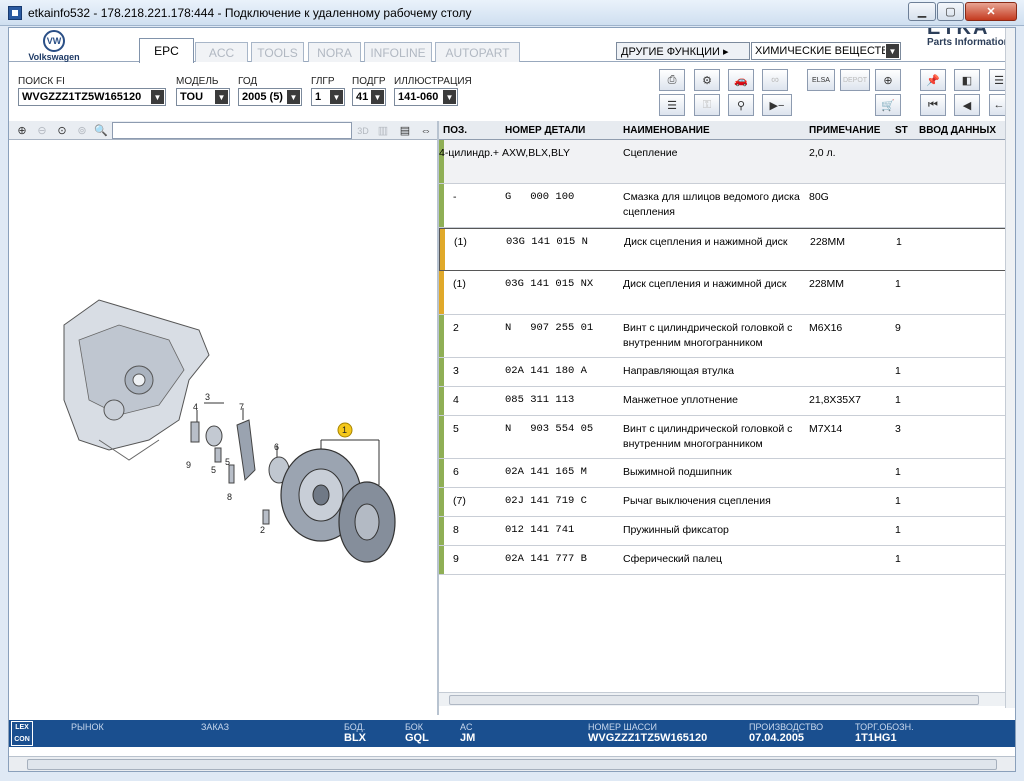 This screenshot has height=781, width=1024. What do you see at coordinates (456, 328) in the screenshot?
I see `cell-pos: 2` at bounding box center [456, 328].